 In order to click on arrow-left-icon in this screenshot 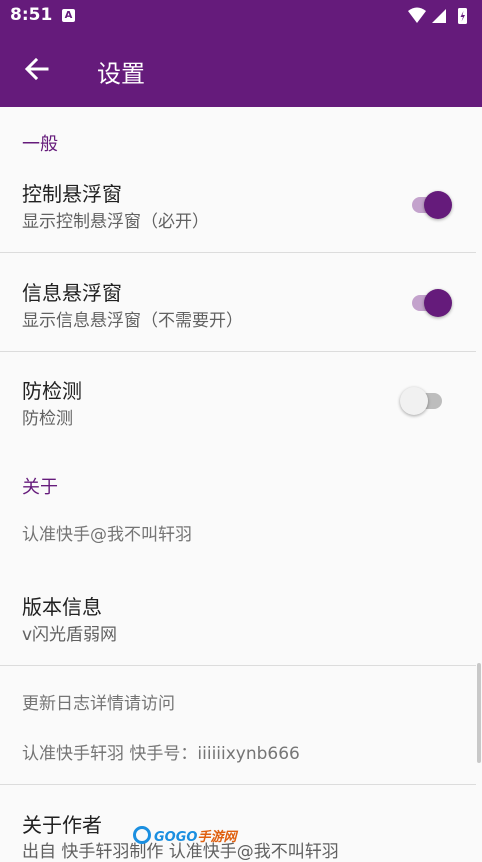, I will do `click(36, 69)`.